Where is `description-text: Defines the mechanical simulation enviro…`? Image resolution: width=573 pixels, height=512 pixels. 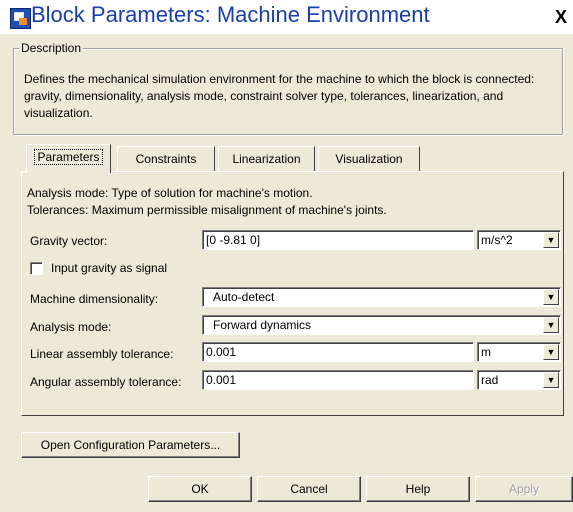 description-text: Defines the mechanical simulation enviro… is located at coordinates (279, 96).